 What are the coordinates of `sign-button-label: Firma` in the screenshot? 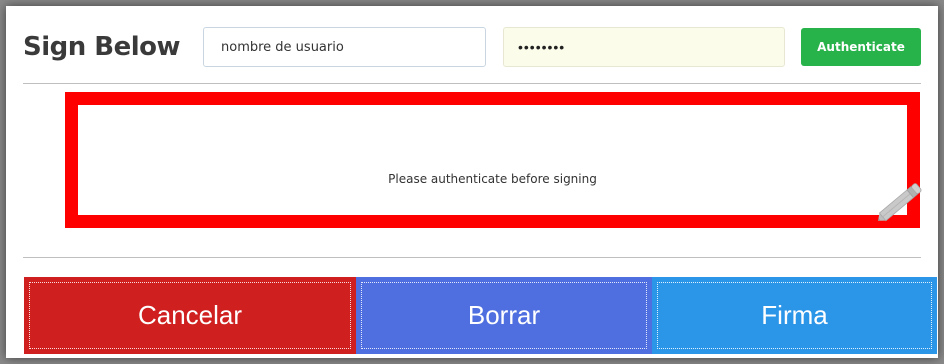 It's located at (794, 315).